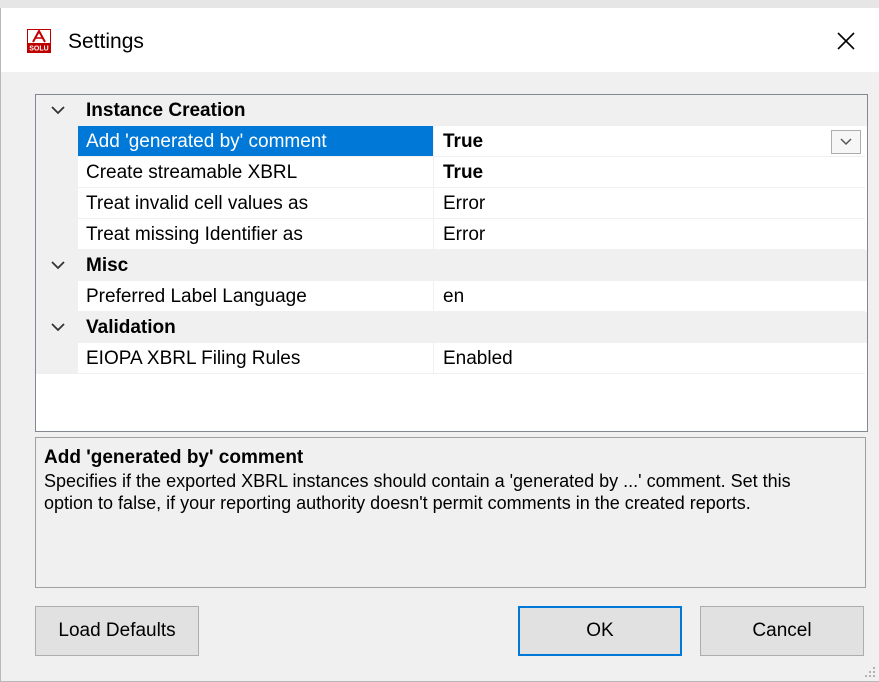 This screenshot has width=879, height=682. I want to click on property-value: Enabled, so click(649, 358).